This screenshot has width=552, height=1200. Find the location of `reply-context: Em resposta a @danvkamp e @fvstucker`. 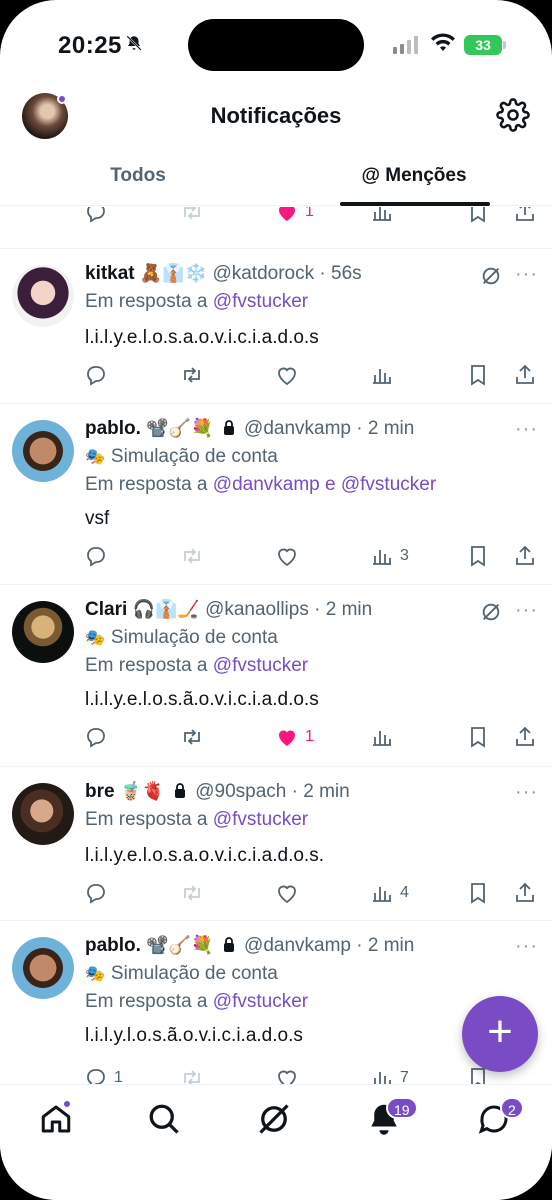

reply-context: Em resposta a @danvkamp e @fvstucker is located at coordinates (260, 485).